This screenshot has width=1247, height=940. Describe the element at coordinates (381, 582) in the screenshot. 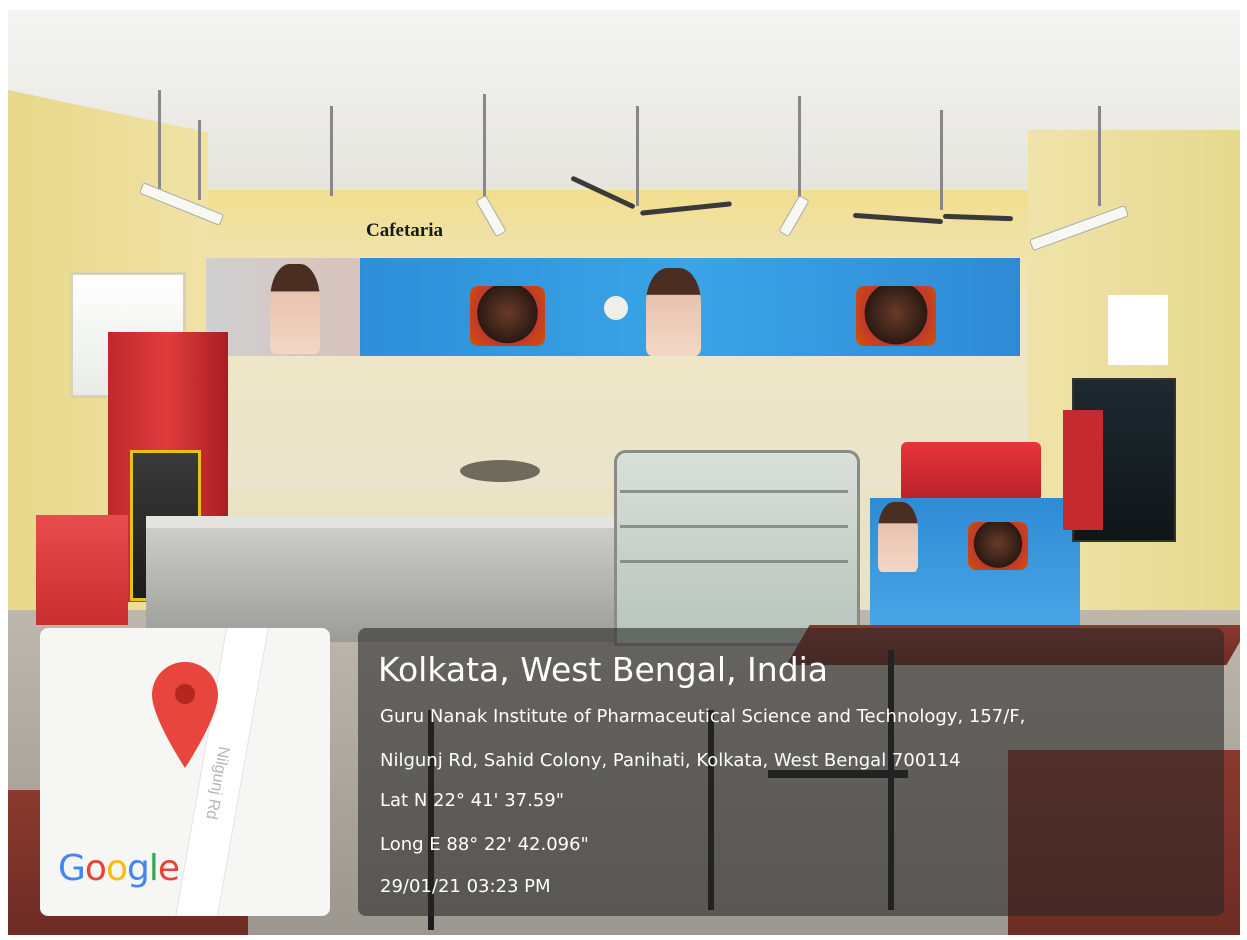

I see `serving-counter` at that location.